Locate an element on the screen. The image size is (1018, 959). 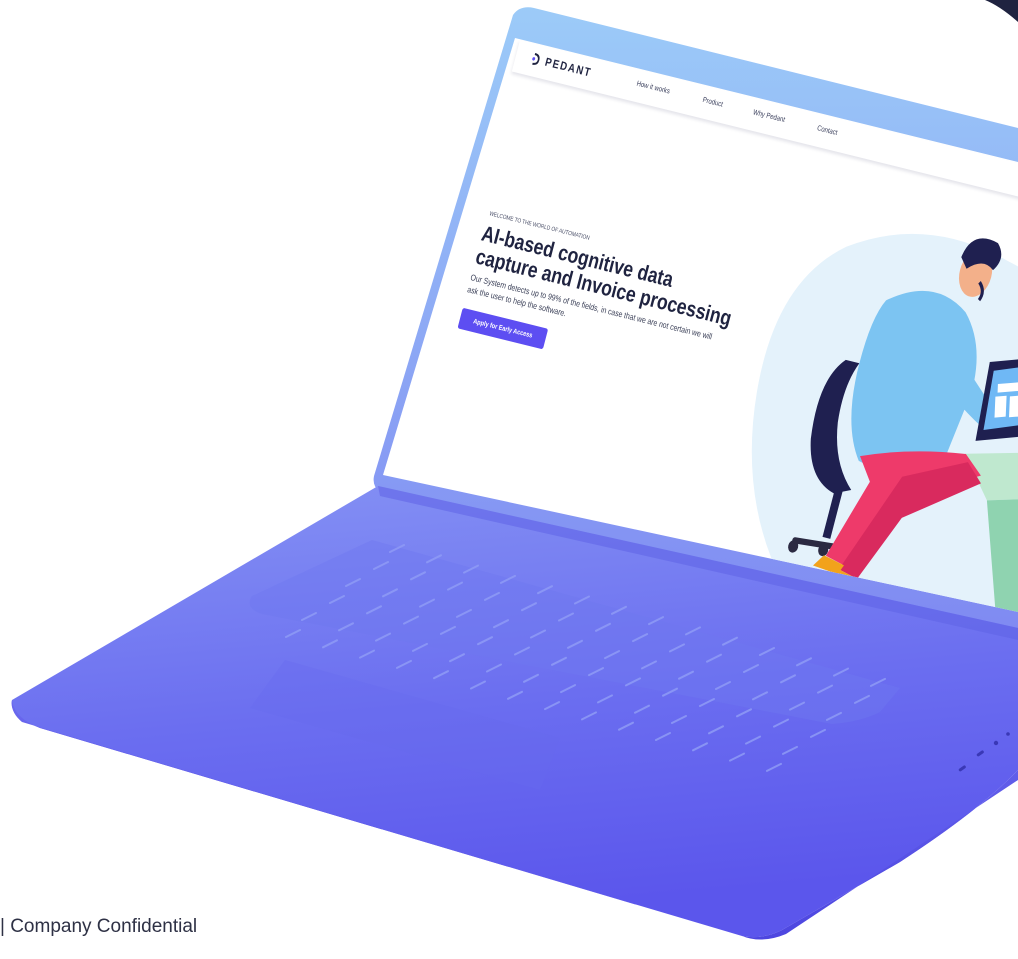
decorative-corner-shape is located at coordinates (1001, 11).